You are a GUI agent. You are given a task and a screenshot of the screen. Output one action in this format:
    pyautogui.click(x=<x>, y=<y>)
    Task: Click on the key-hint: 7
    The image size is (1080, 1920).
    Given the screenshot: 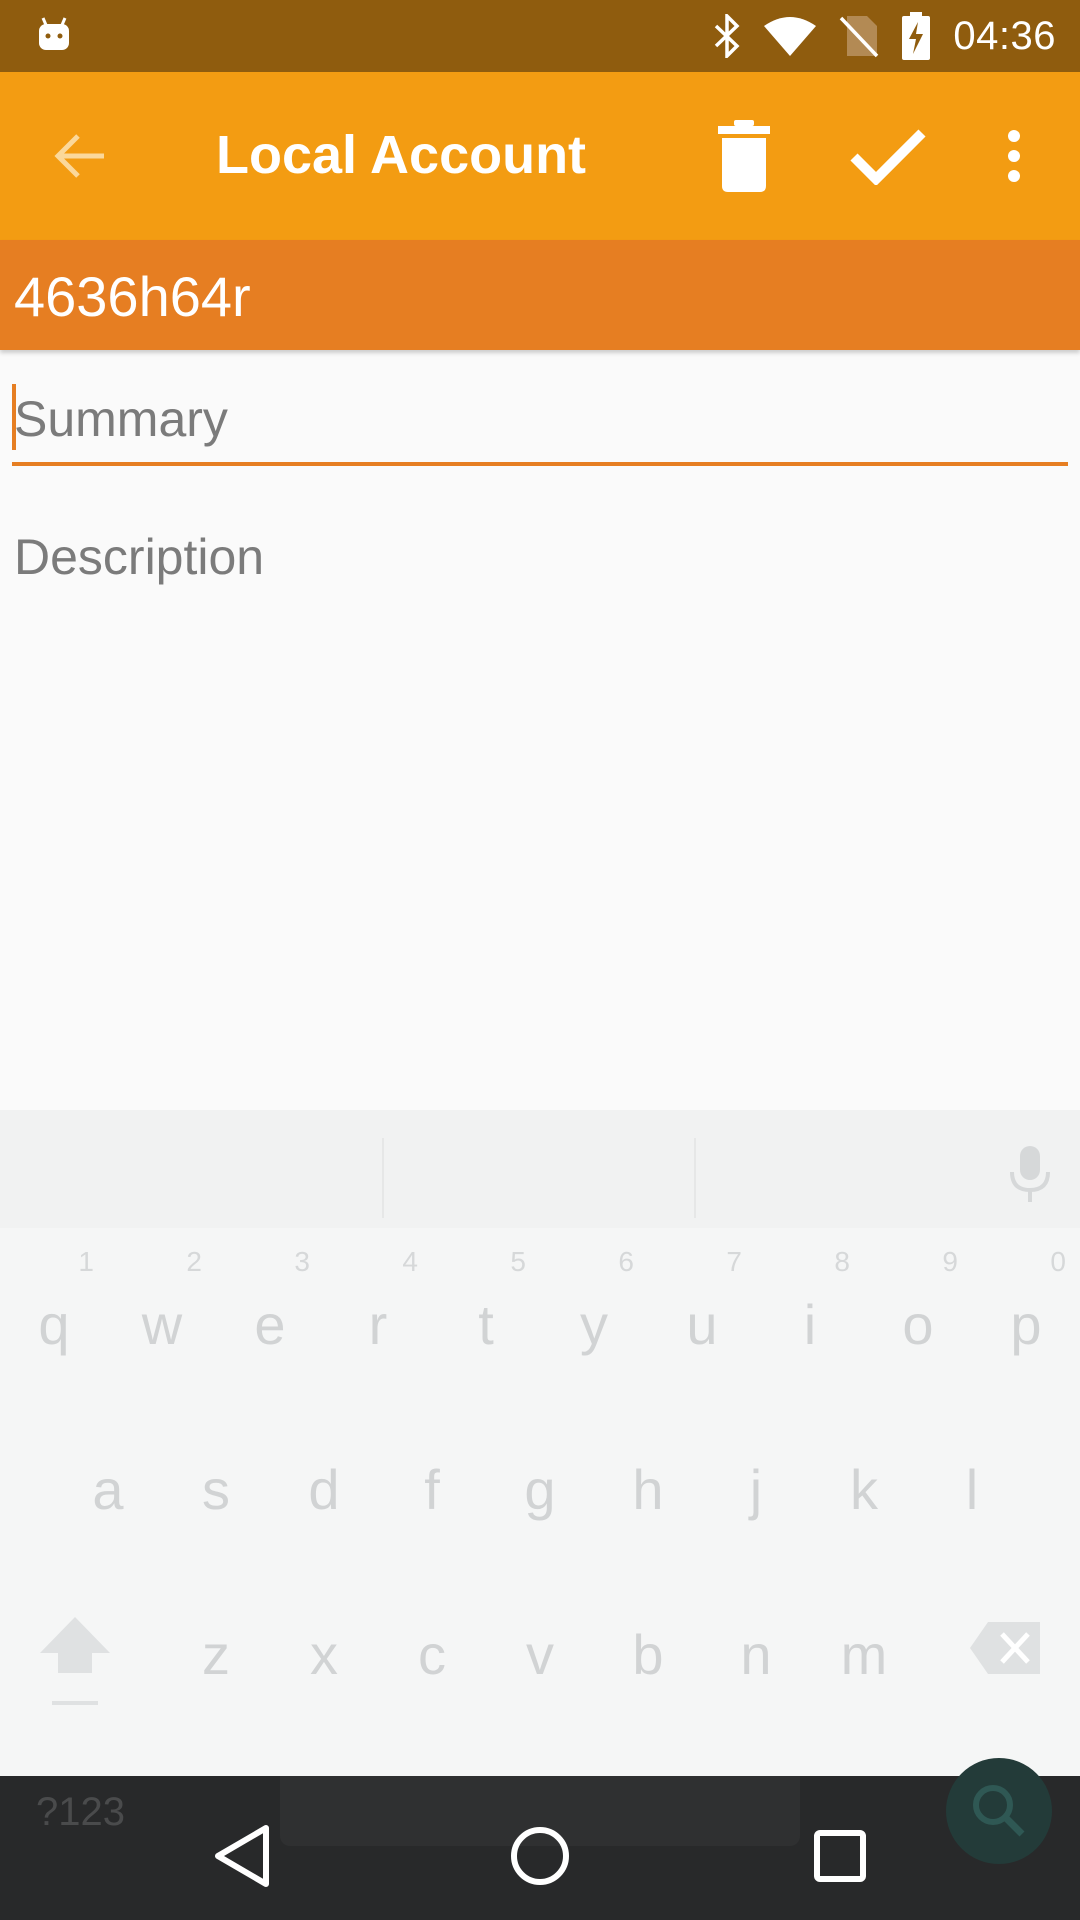 What is the action you would take?
    pyautogui.click(x=734, y=1261)
    